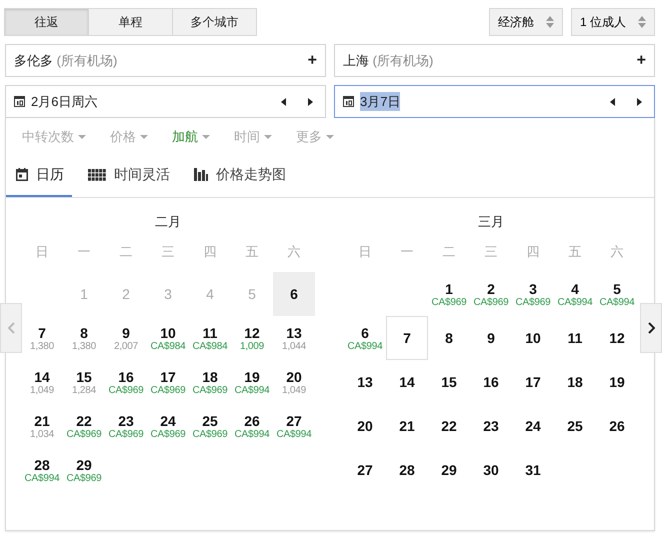 The width and height of the screenshot is (662, 533). Describe the element at coordinates (84, 470) in the screenshot. I see `calendar-day: 29 CA$969` at that location.